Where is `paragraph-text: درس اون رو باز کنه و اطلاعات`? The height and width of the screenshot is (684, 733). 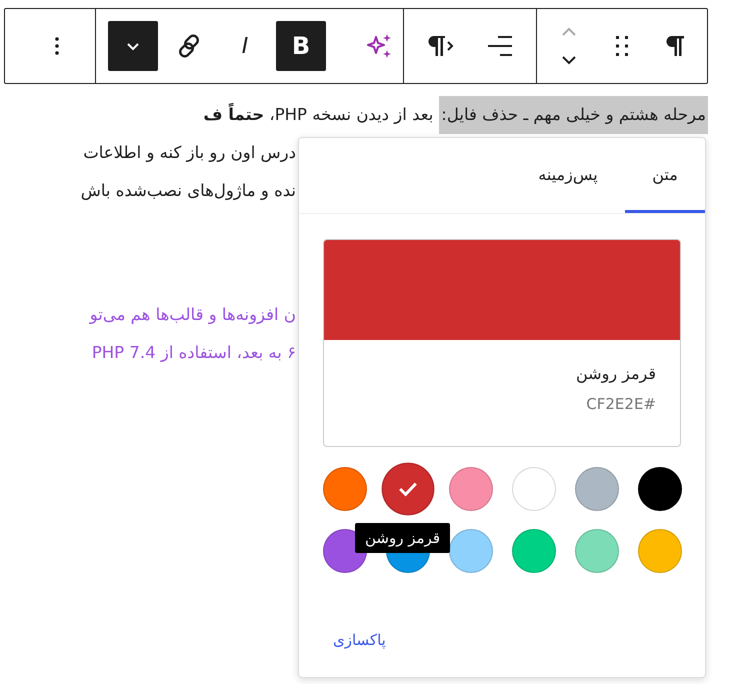 paragraph-text: درس اون رو باز کنه و اطلاعات is located at coordinates (189, 153).